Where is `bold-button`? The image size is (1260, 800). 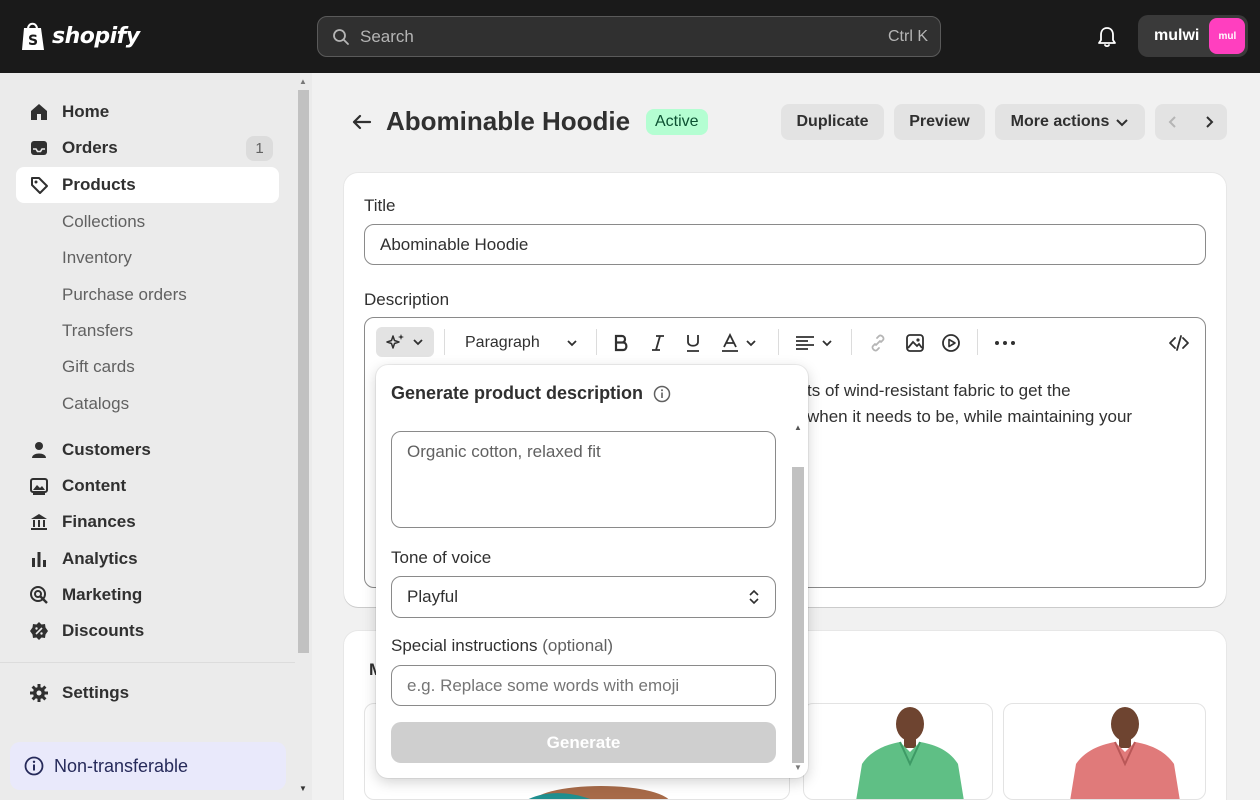 bold-button is located at coordinates (621, 343).